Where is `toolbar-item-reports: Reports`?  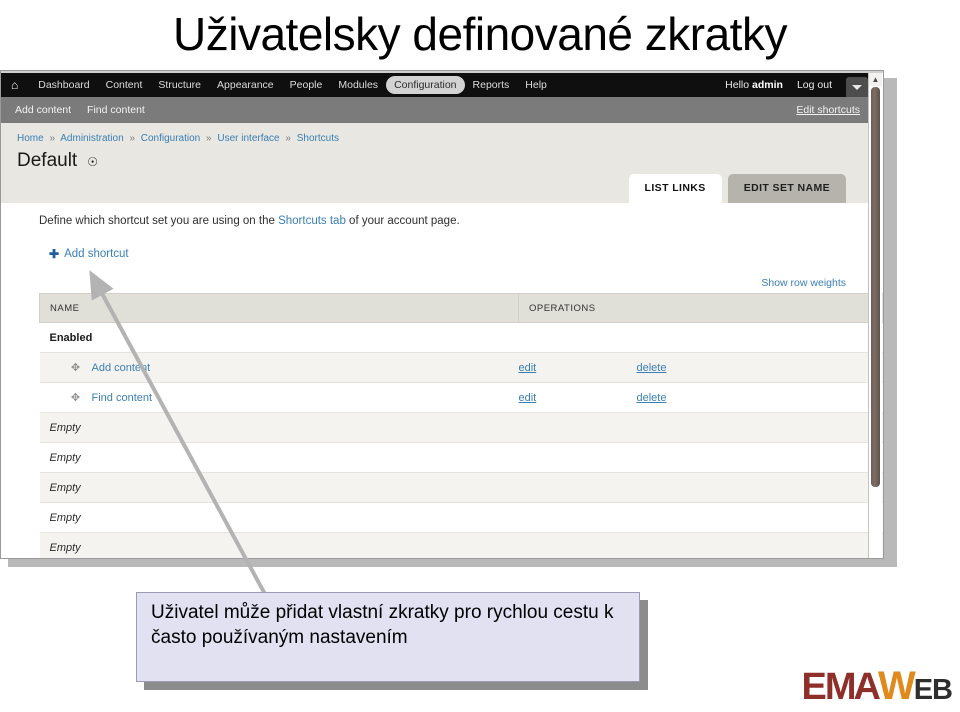 toolbar-item-reports: Reports is located at coordinates (491, 85).